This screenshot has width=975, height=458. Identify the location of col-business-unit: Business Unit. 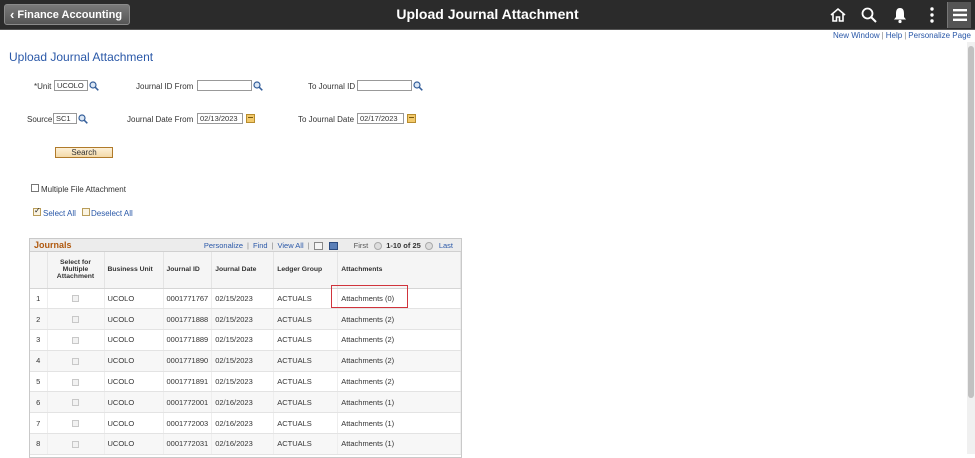
(134, 270).